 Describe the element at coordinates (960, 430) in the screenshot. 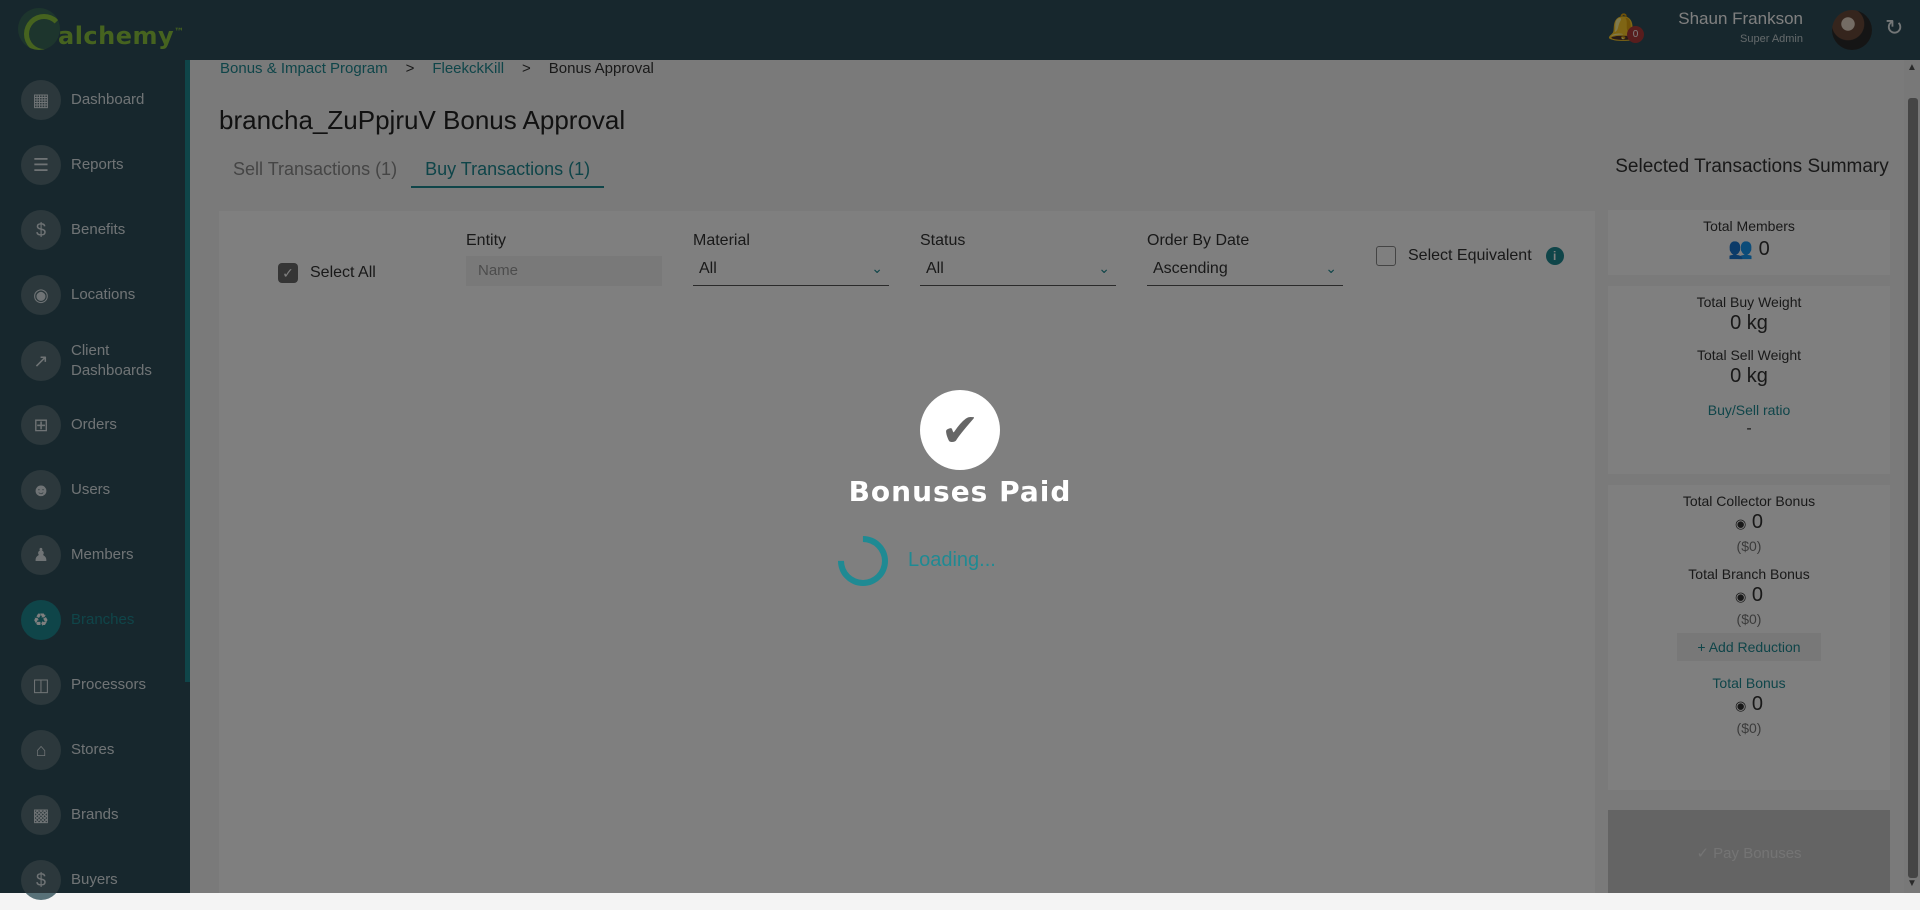

I see `checkmark-icon: ✔` at that location.